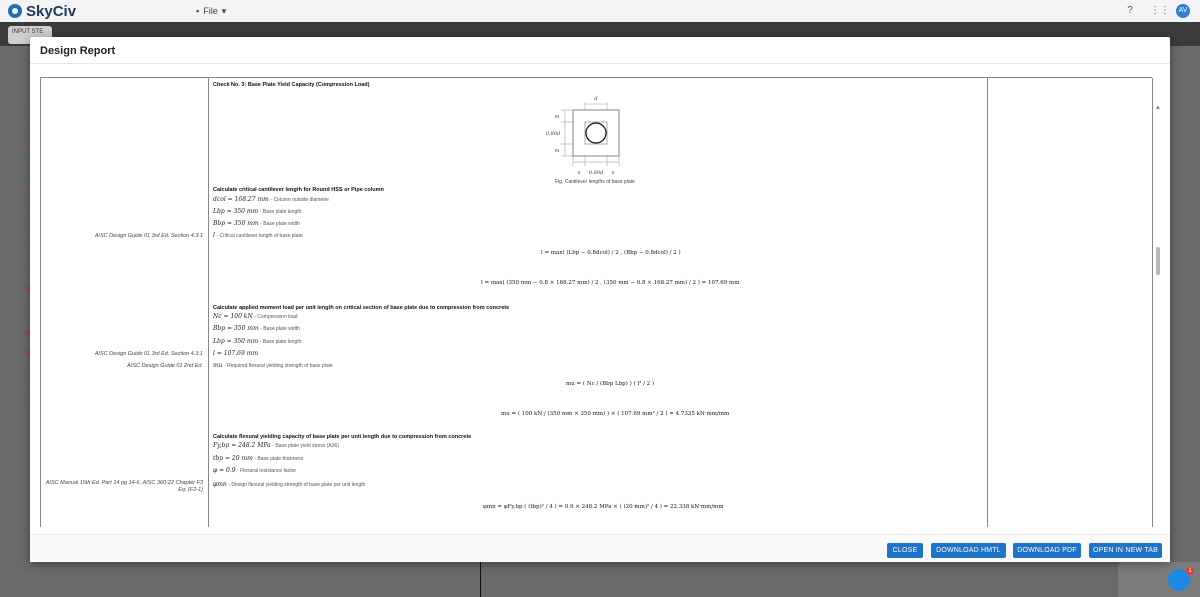 The image size is (1200, 597). I want to click on report-item: tbp = 20 mm - Base plate thickness, so click(258, 458).